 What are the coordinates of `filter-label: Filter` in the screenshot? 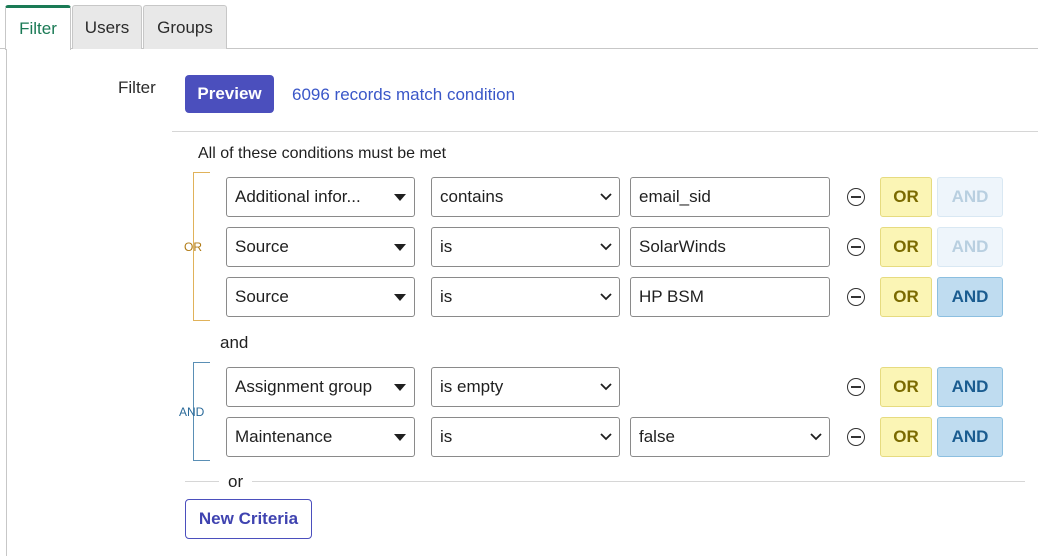 It's located at (137, 87).